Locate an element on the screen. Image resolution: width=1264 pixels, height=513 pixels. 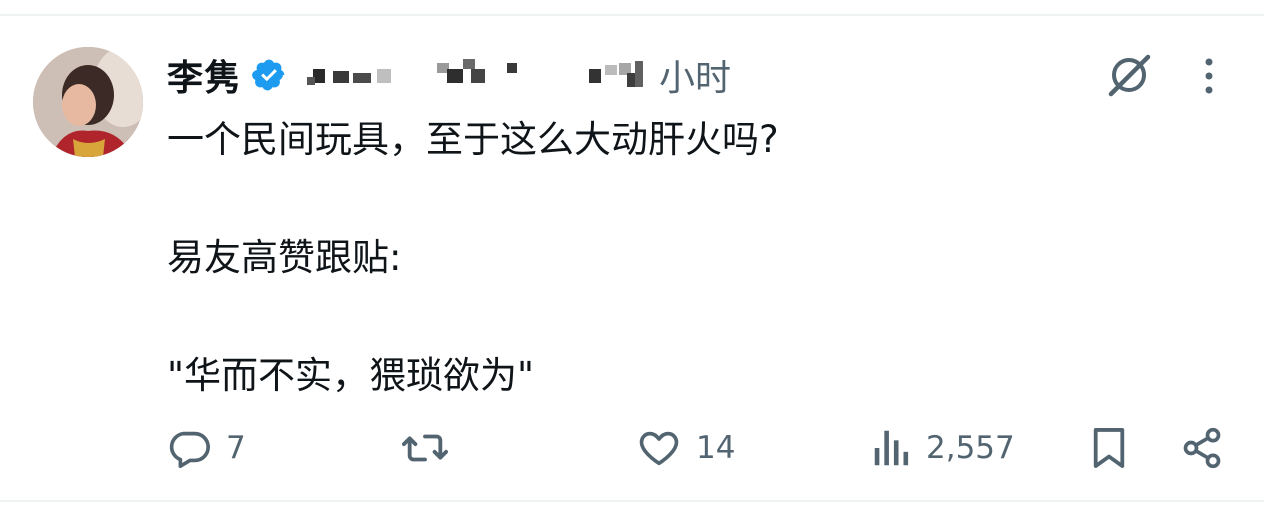
views-button: 2,557 is located at coordinates (943, 448).